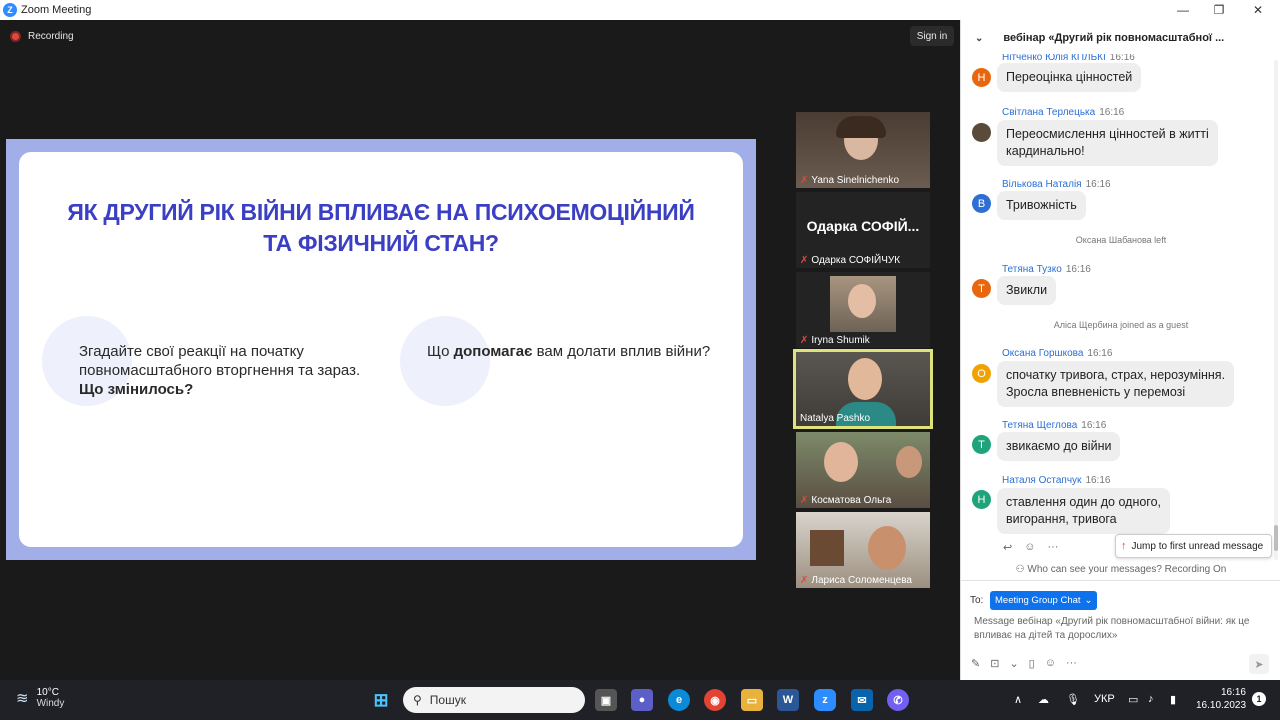 The image size is (1280, 720). I want to click on message-sender: Тетяна Щеглова 16:16, so click(1054, 425).